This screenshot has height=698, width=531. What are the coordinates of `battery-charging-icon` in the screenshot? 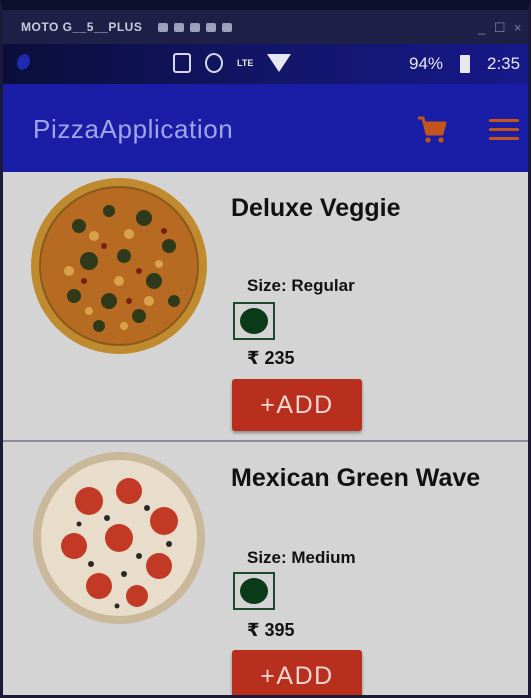 It's located at (465, 64).